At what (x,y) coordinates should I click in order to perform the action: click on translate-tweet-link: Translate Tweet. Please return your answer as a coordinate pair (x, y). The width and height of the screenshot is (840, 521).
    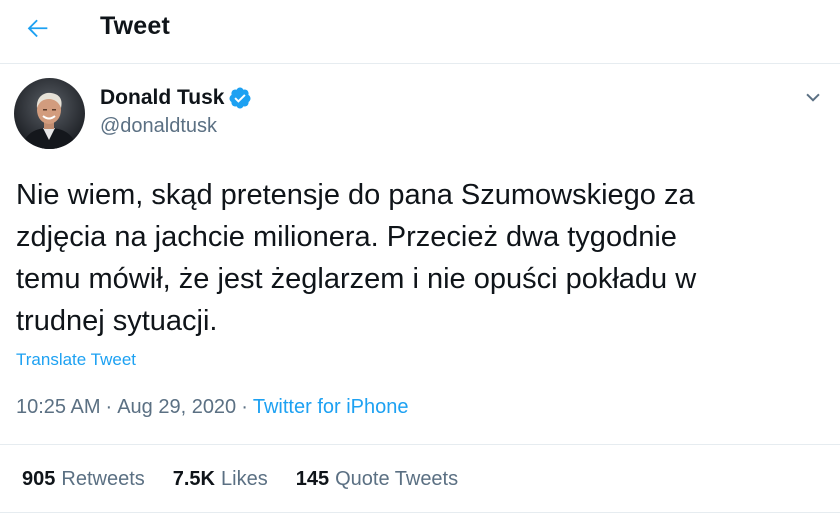
    Looking at the image, I should click on (76, 360).